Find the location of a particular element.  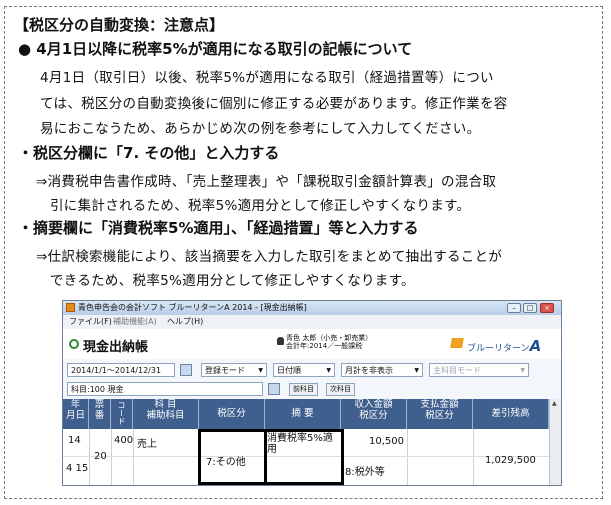

section1-line: 4月1日（取引日）以後、税率5%が適用になる取引（経過措置等）につい is located at coordinates (267, 78).